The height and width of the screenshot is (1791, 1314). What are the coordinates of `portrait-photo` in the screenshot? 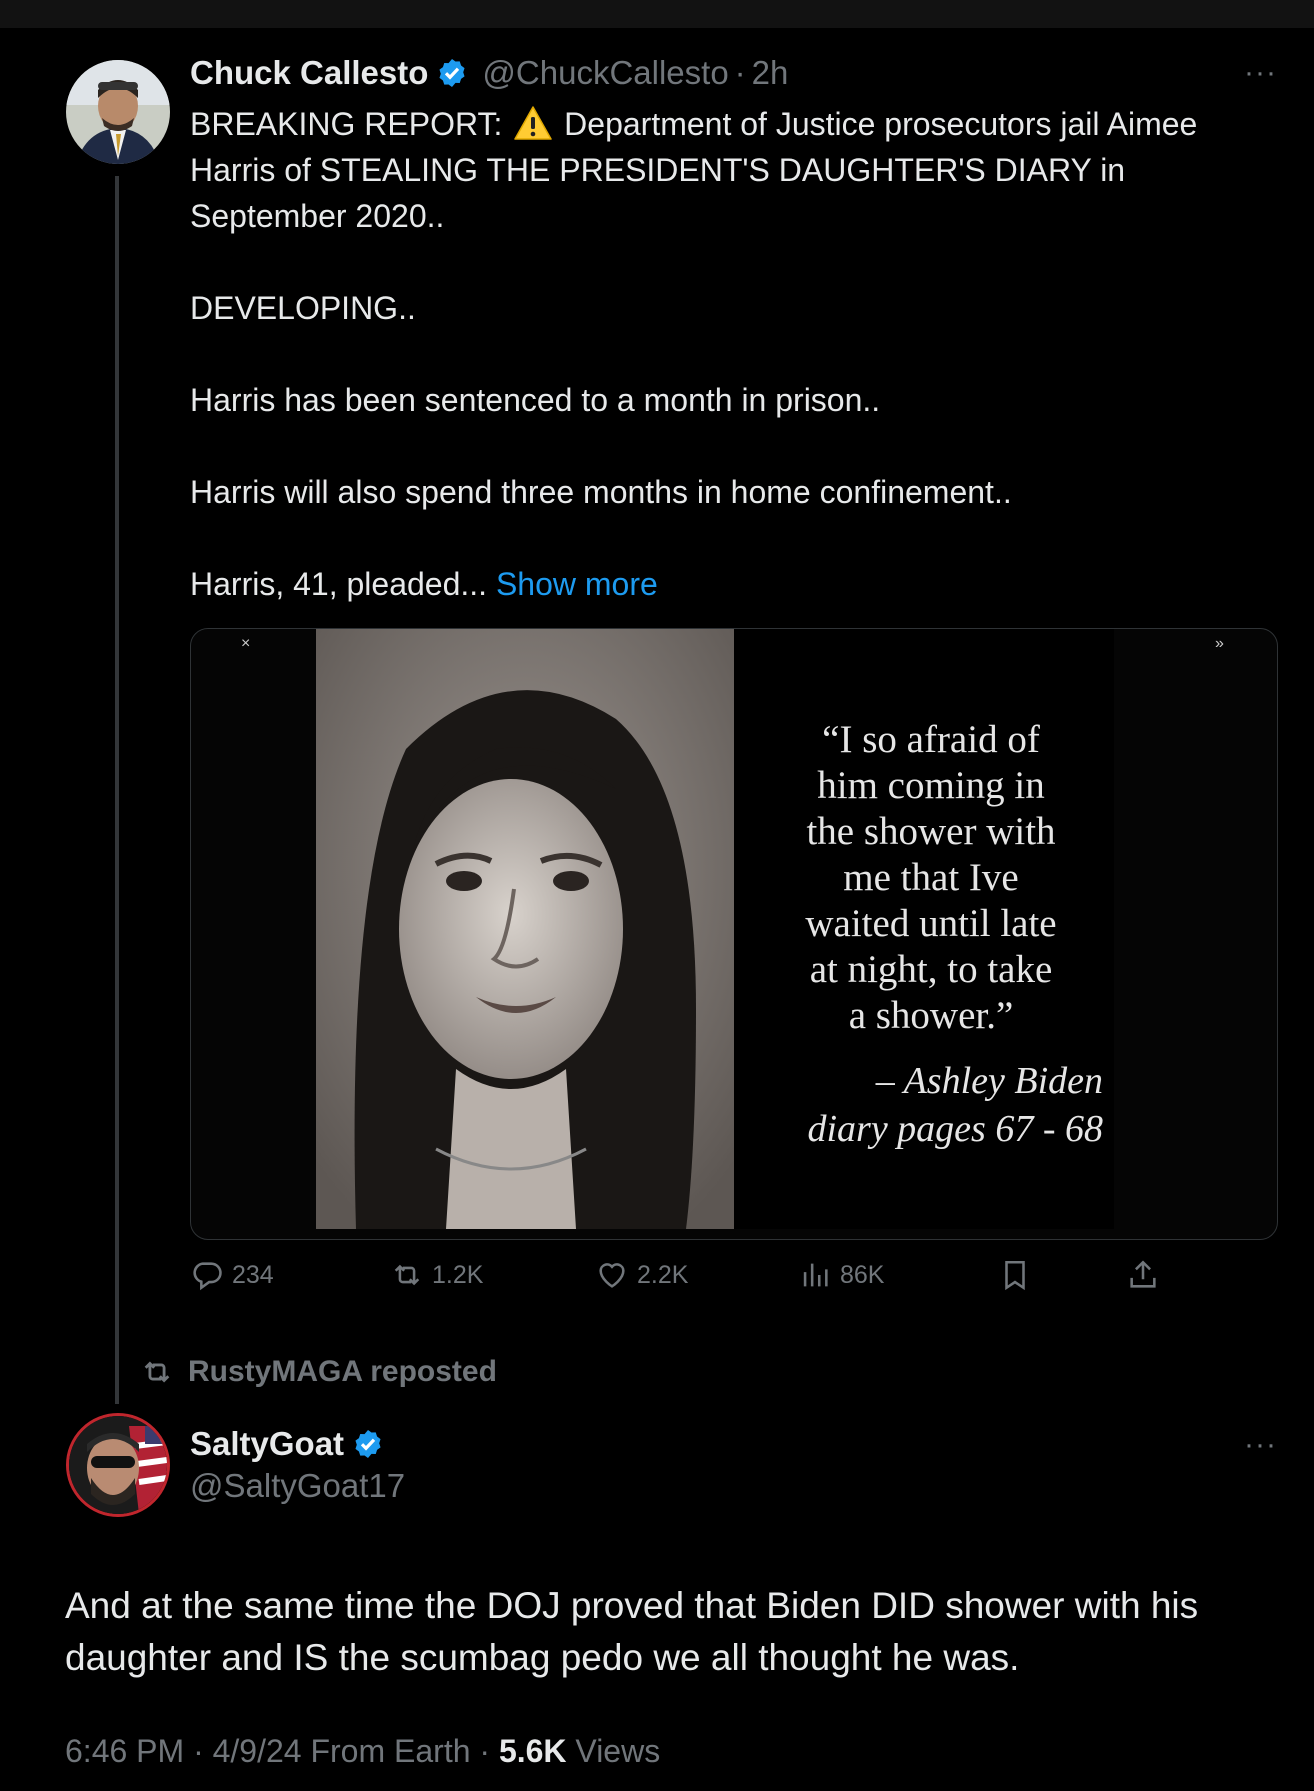 It's located at (525, 929).